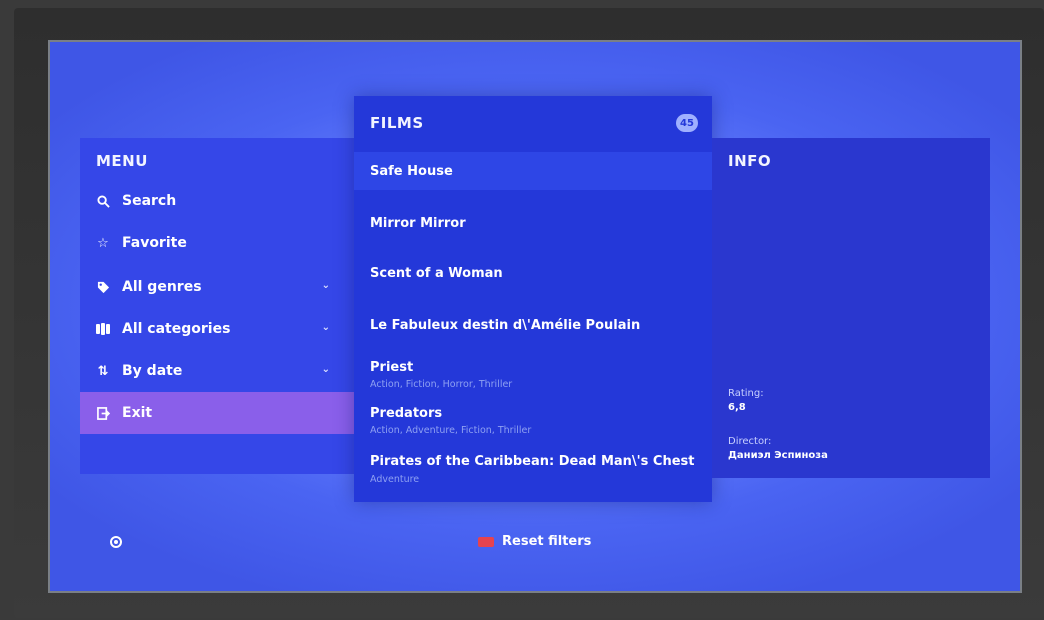 This screenshot has width=1044, height=620. Describe the element at coordinates (218, 371) in the screenshot. I see `menu-item-by-date: ⇅ By date ⌄` at that location.